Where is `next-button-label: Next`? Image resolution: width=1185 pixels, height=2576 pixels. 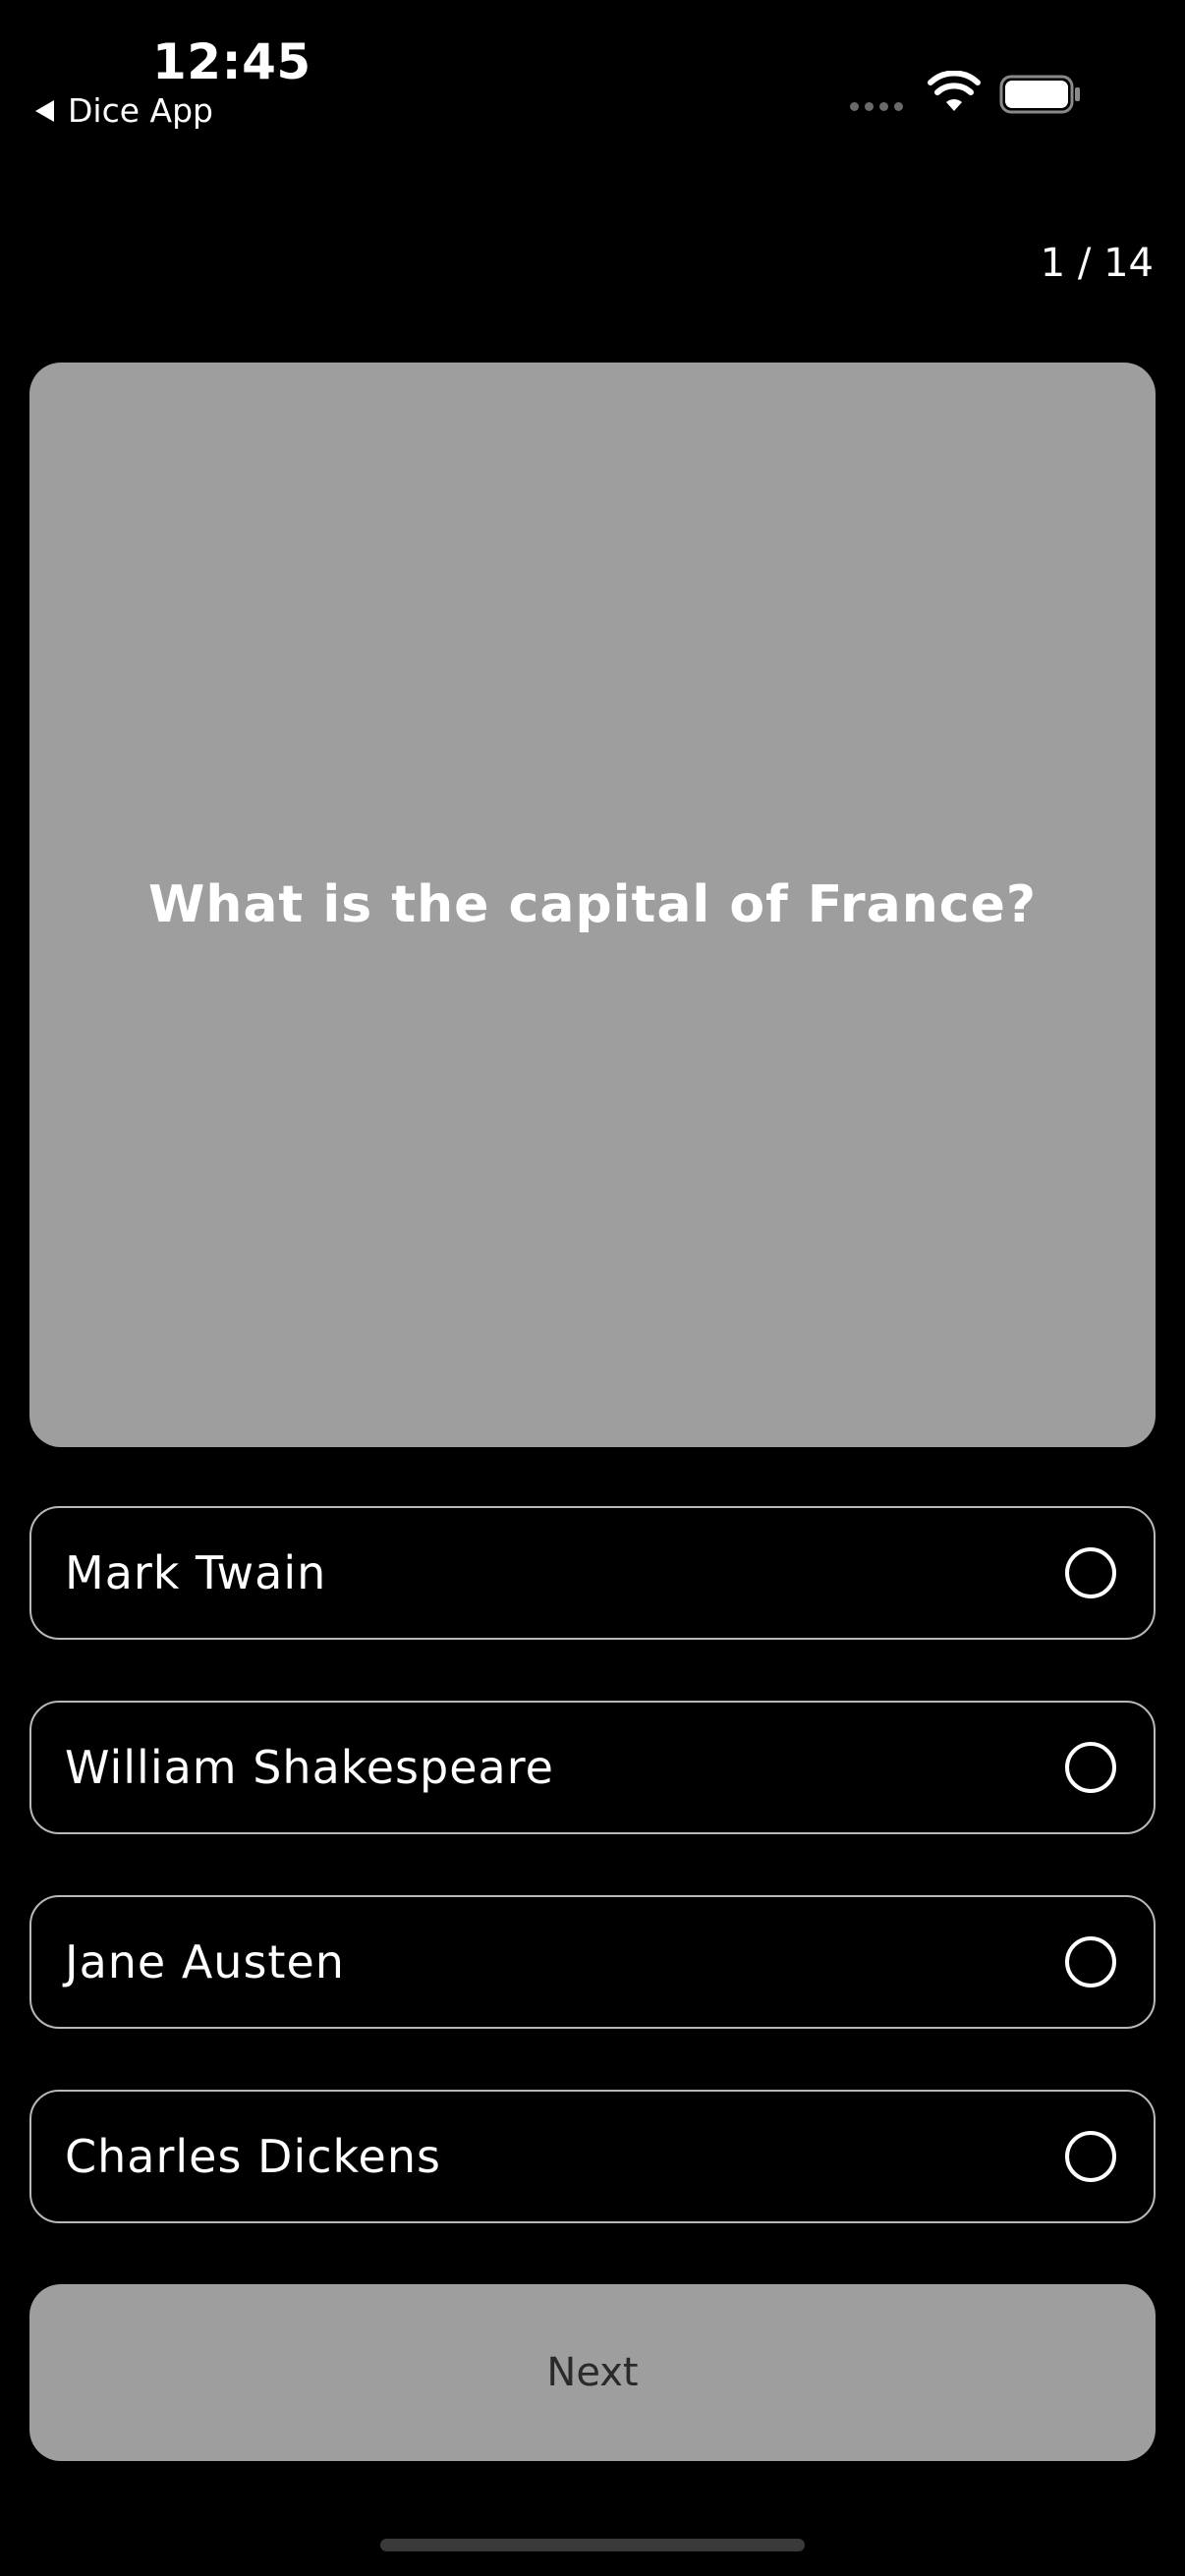 next-button-label: Next is located at coordinates (592, 2372).